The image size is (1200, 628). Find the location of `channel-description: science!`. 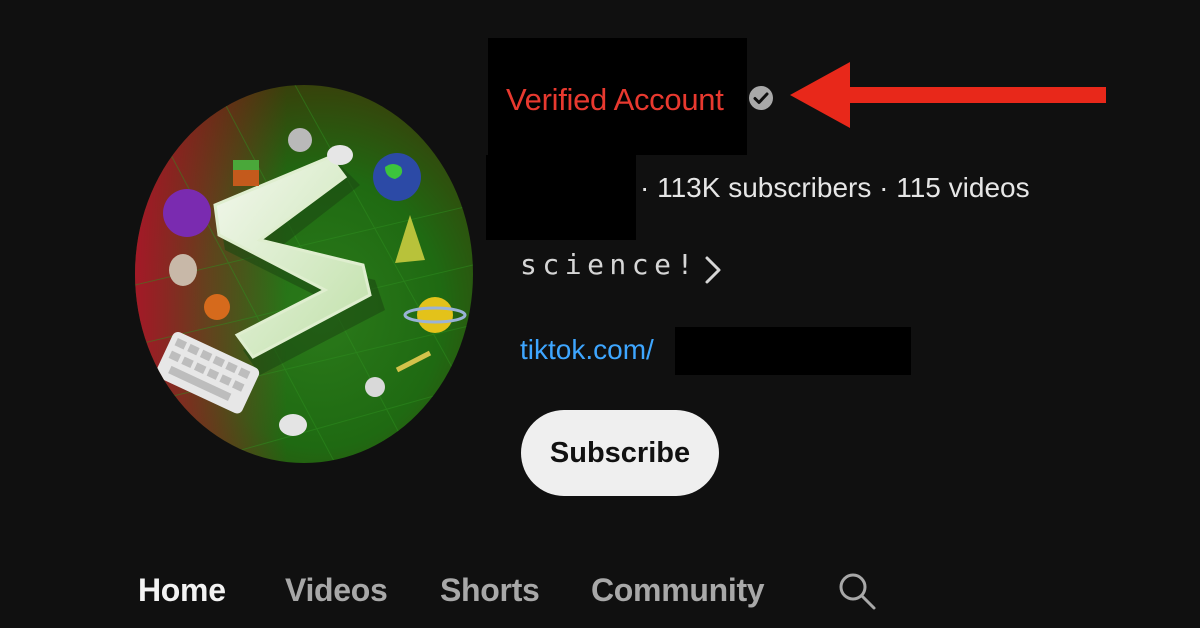

channel-description: science! is located at coordinates (609, 264).